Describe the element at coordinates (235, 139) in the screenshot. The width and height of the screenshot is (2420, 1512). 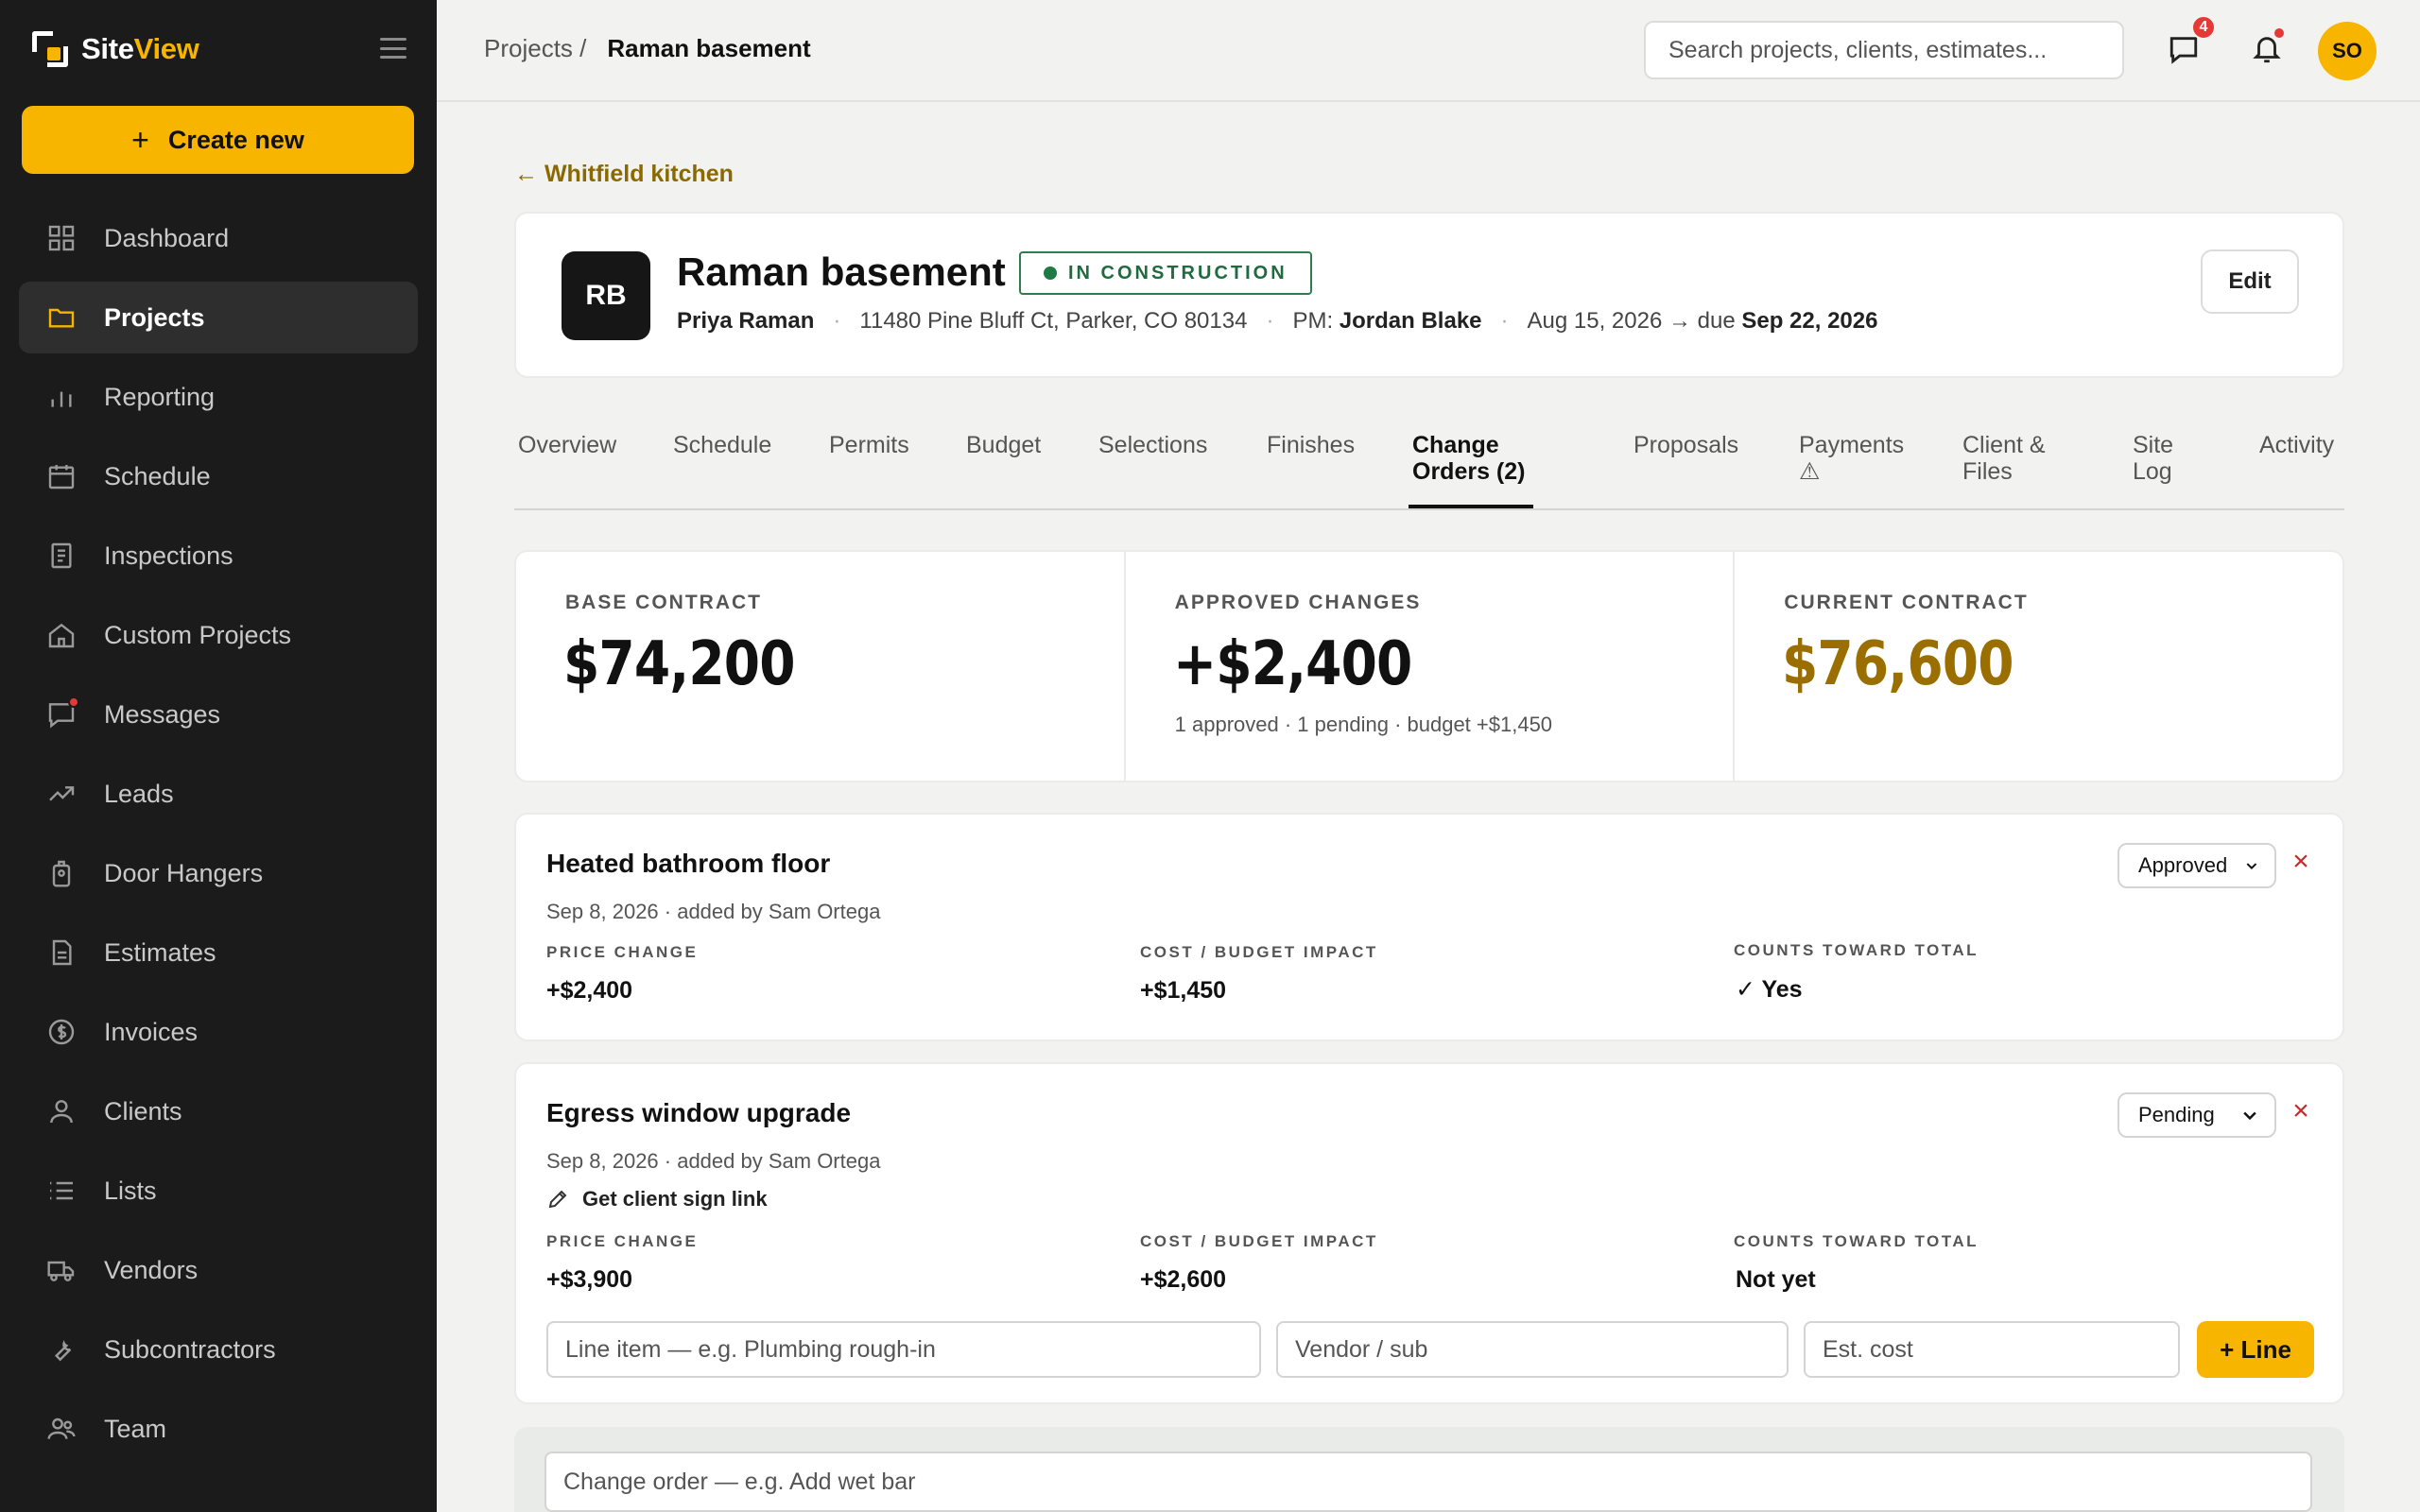
I see `create-new-label: Create new` at that location.